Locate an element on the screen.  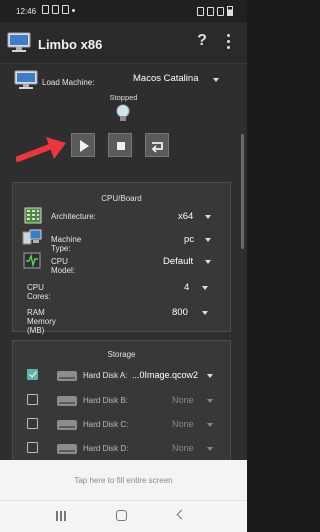
alarm-icon is located at coordinates (200, 11).